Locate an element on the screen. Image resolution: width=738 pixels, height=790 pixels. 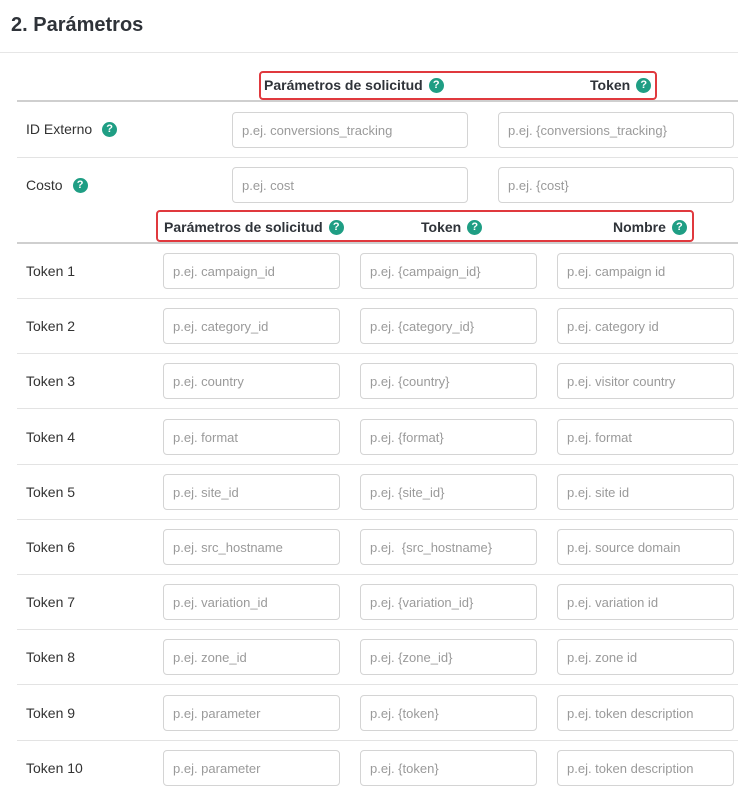
token-row-label: Token 9 is located at coordinates (51, 713).